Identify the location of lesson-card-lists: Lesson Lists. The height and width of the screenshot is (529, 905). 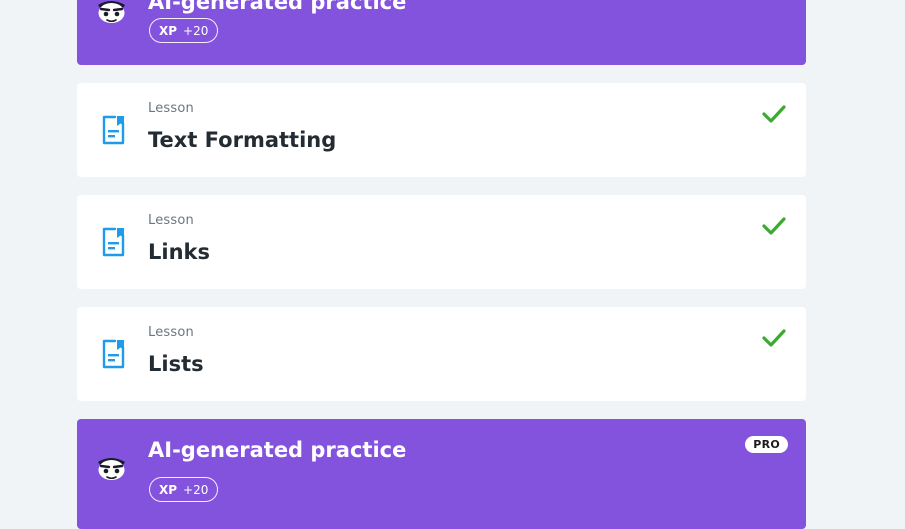
(441, 354).